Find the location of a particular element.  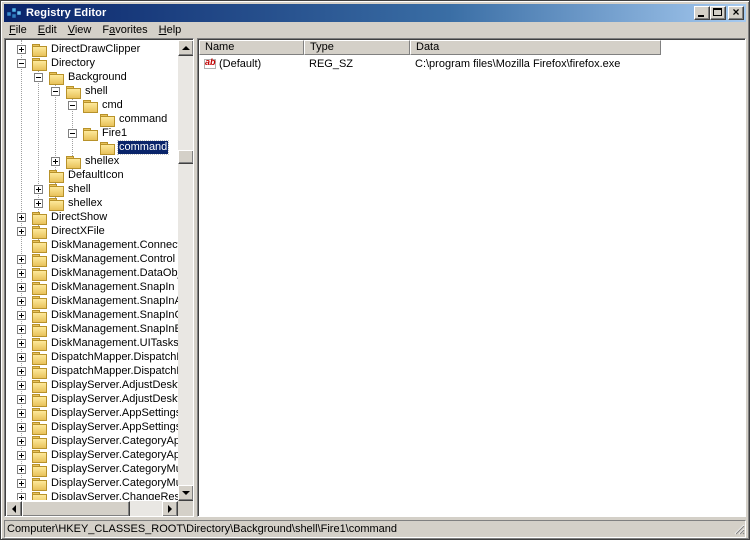

tree-horizontal-scroll-thumb is located at coordinates (76, 508).